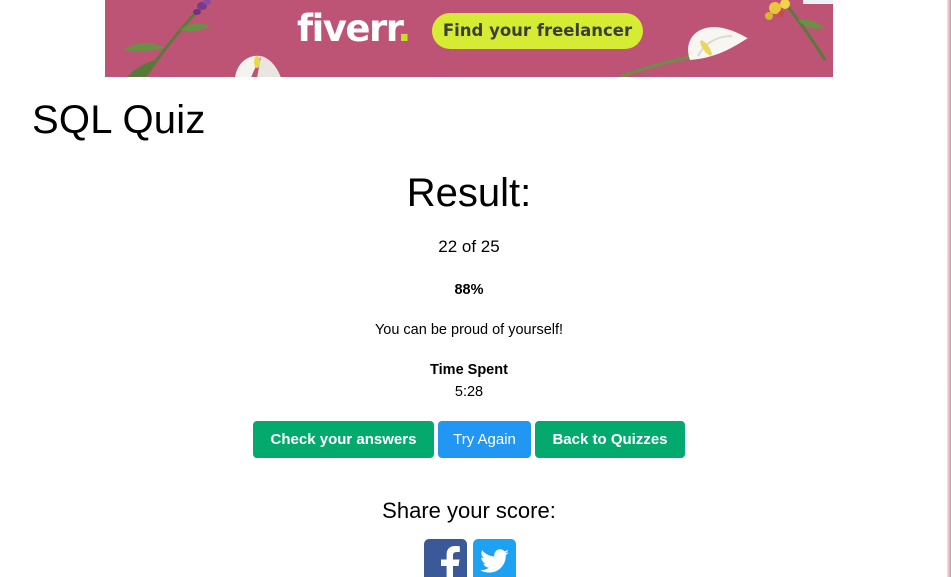 The image size is (951, 577). Describe the element at coordinates (469, 246) in the screenshot. I see `score-text: 22 of 25` at that location.